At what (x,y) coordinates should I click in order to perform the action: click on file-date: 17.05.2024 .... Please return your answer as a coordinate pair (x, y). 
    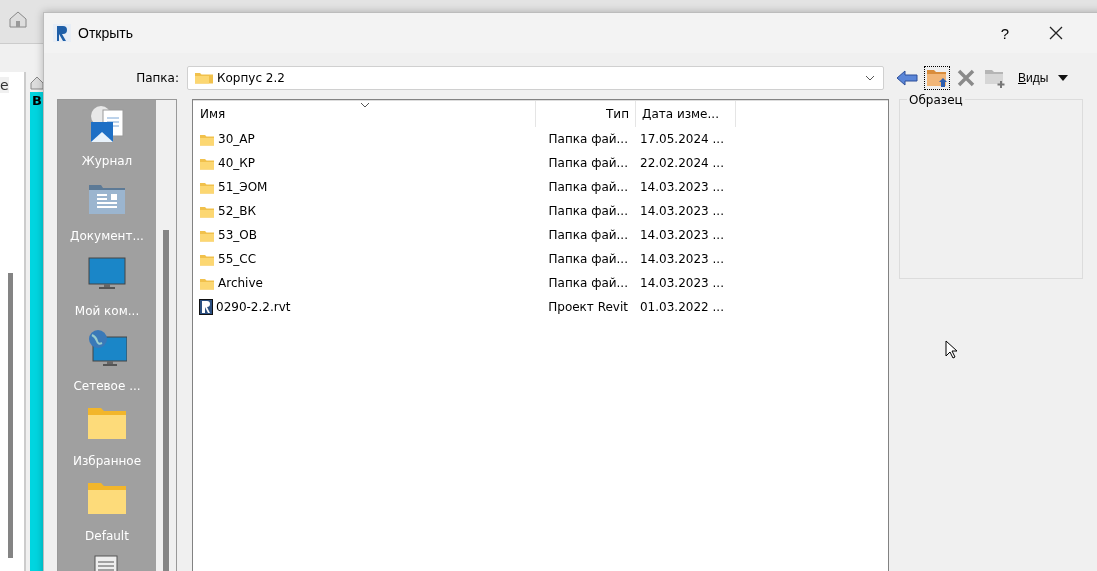
    Looking at the image, I should click on (682, 139).